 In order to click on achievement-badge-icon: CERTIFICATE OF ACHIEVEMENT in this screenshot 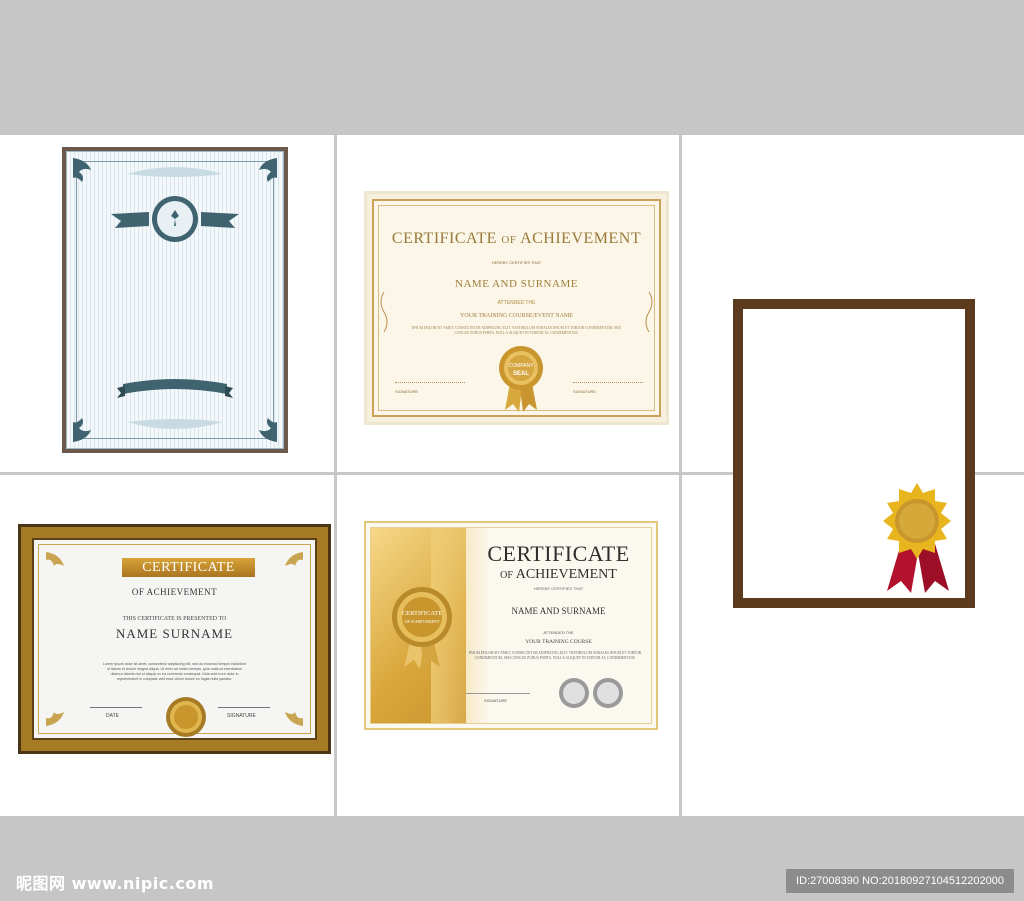, I will do `click(422, 628)`.